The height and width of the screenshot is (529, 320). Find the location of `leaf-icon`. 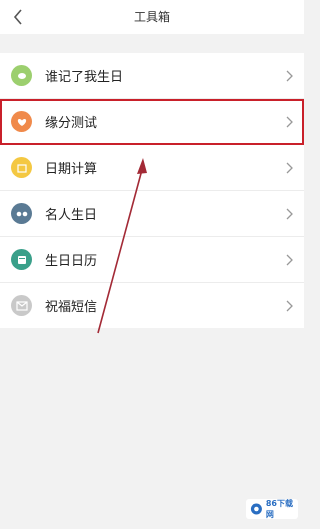

leaf-icon is located at coordinates (21, 75).